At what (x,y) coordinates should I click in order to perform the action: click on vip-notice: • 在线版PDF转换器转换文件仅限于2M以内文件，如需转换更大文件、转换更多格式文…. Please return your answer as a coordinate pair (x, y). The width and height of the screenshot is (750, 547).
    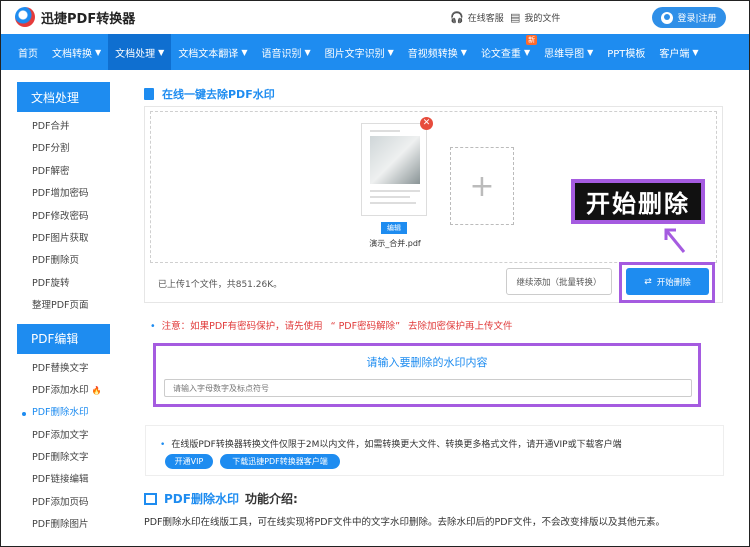
    Looking at the image, I should click on (391, 443).